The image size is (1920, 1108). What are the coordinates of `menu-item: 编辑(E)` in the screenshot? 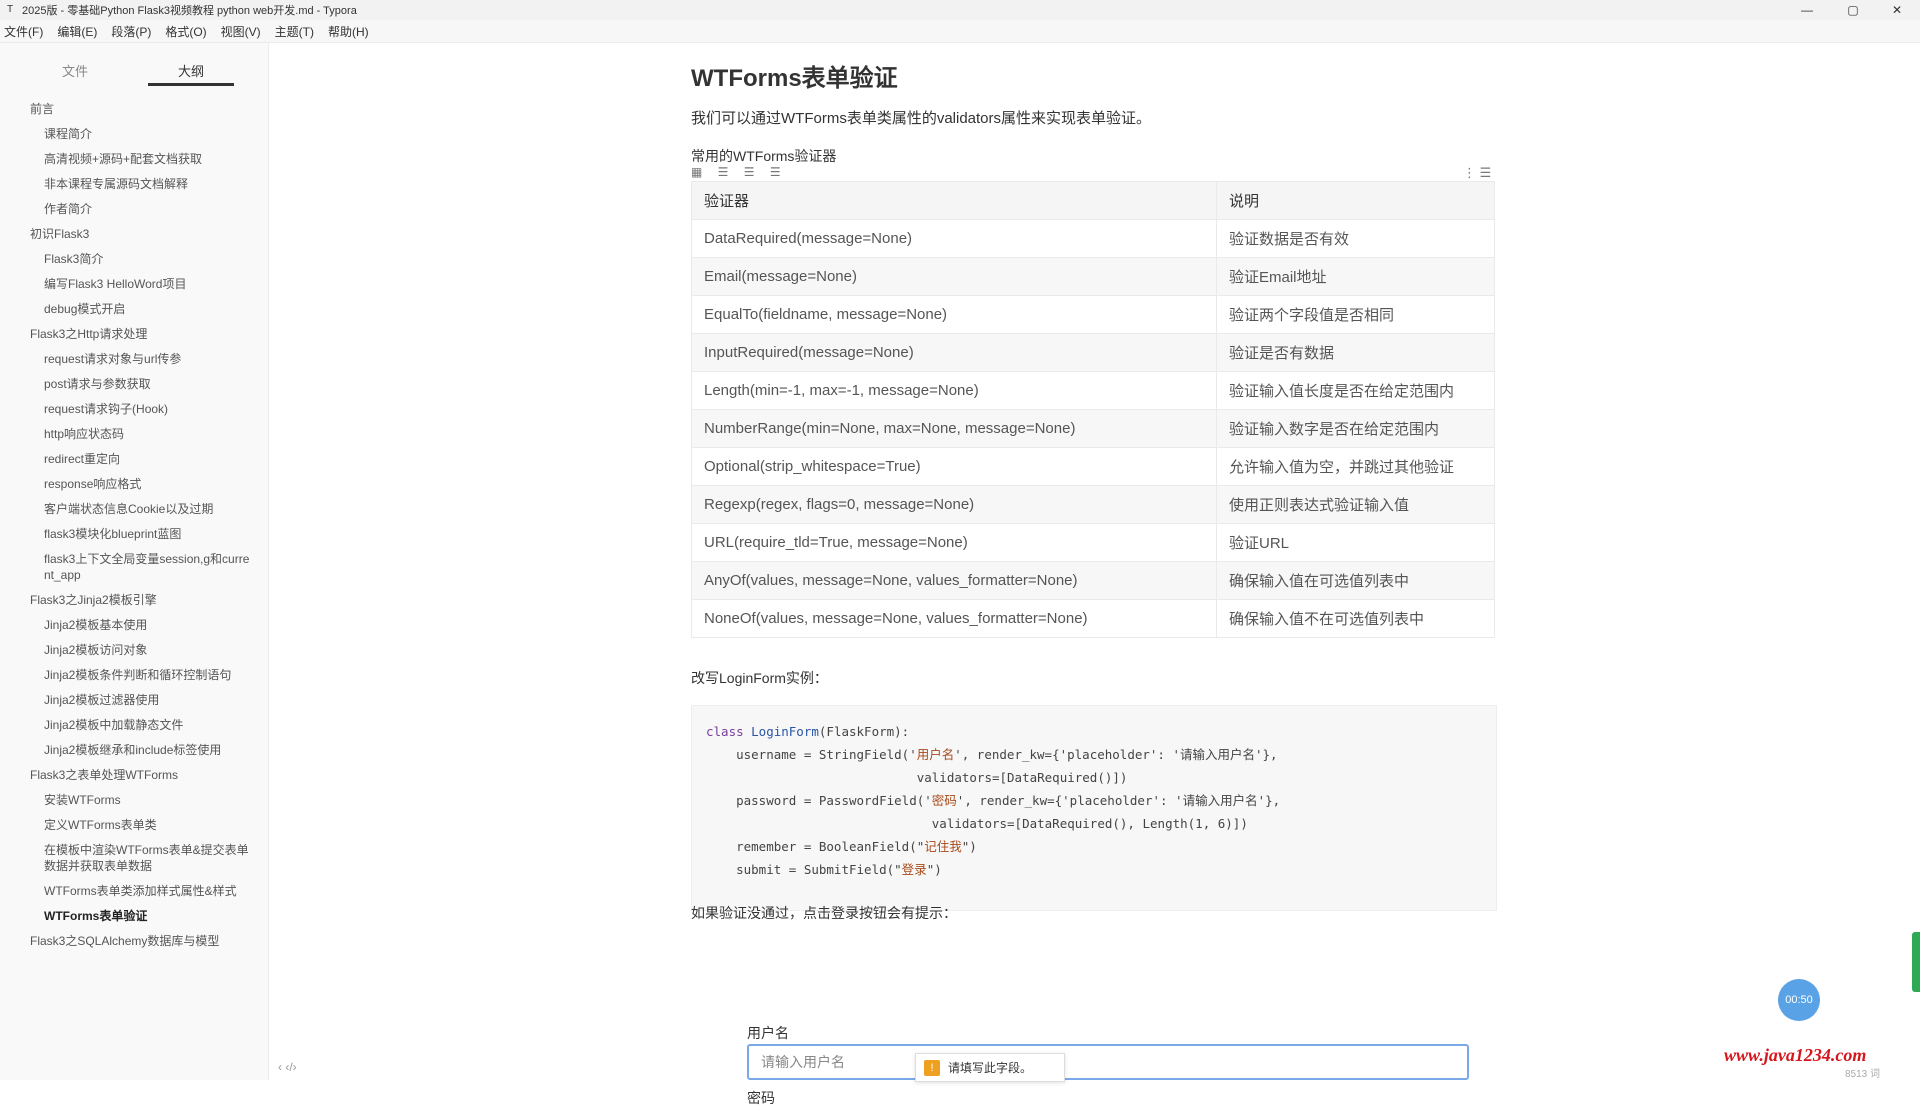 It's located at (80, 31).